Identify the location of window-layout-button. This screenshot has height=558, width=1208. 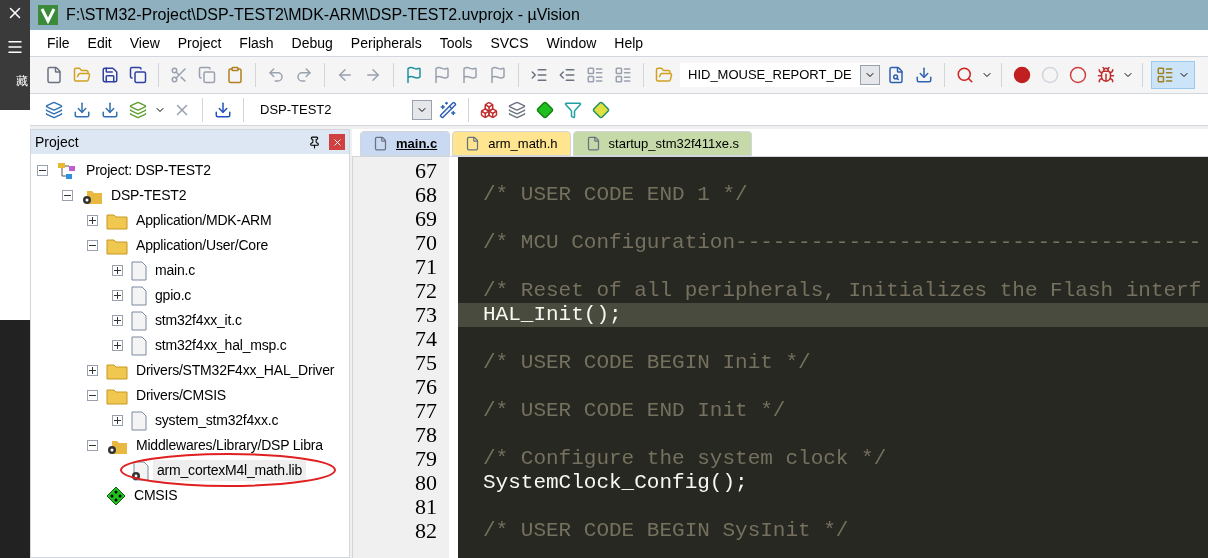
(1173, 75).